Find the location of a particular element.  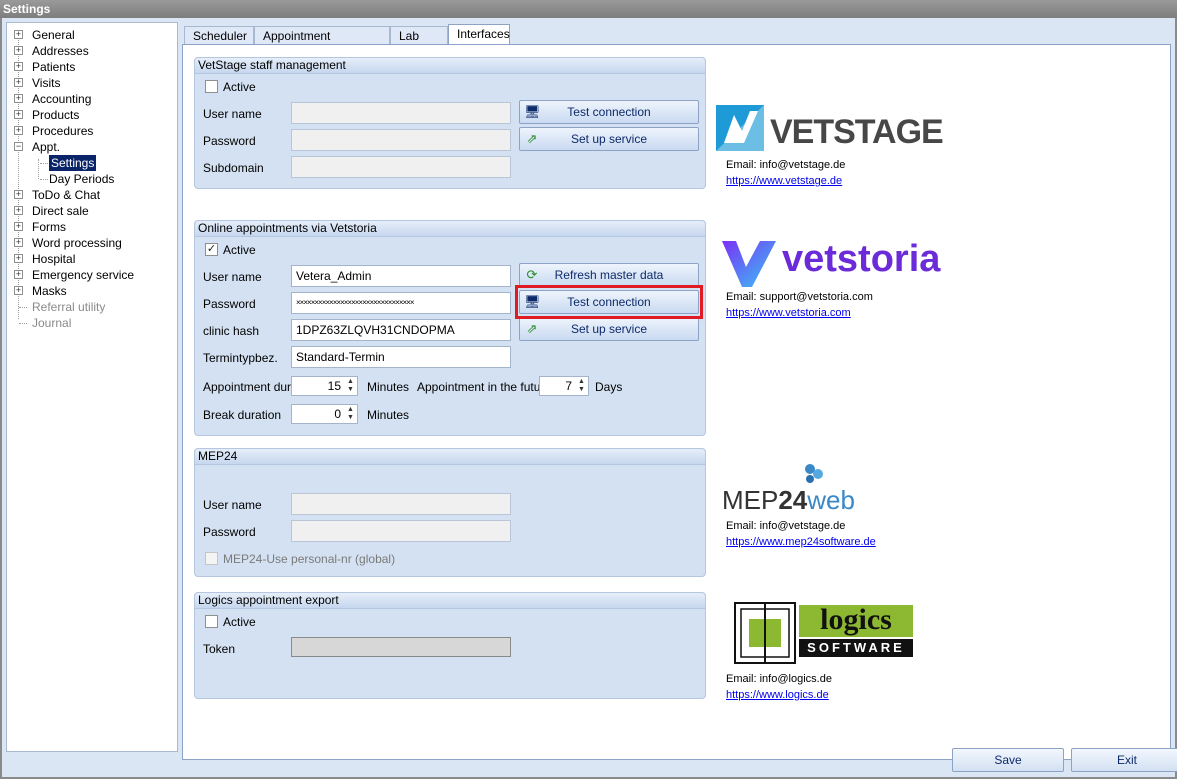

group-title: Online appointments via Vetstoria is located at coordinates (450, 229).